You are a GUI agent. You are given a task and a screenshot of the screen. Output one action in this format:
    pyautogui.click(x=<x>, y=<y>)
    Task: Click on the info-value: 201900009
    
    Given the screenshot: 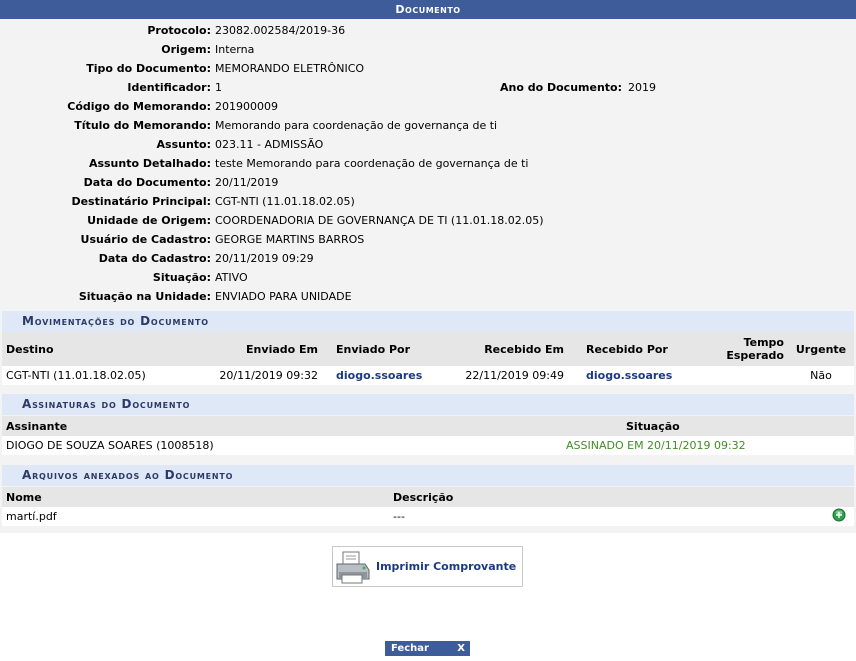 What is the action you would take?
    pyautogui.click(x=246, y=106)
    